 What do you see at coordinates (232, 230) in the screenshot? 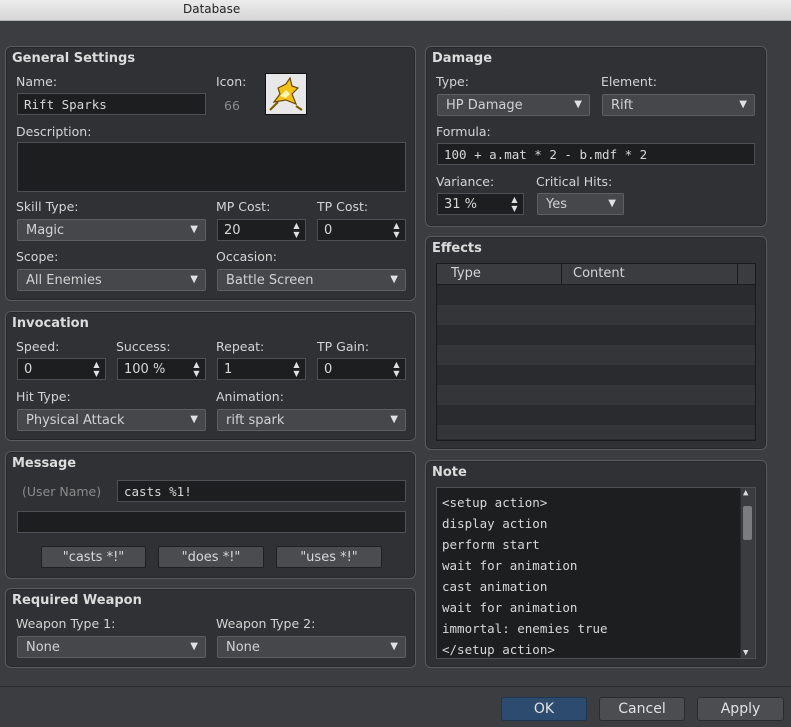
I see `mp-cost-value: 20` at bounding box center [232, 230].